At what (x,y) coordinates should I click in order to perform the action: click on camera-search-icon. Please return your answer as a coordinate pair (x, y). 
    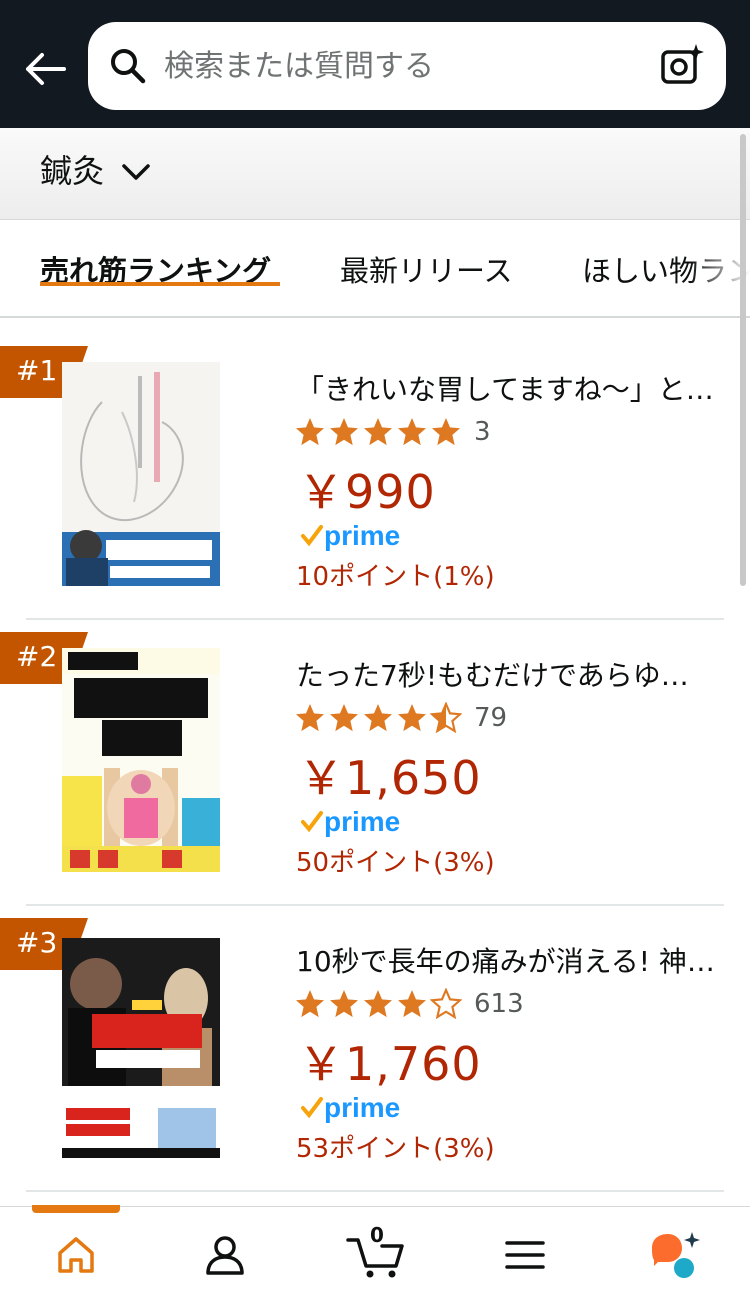
    Looking at the image, I should click on (682, 66).